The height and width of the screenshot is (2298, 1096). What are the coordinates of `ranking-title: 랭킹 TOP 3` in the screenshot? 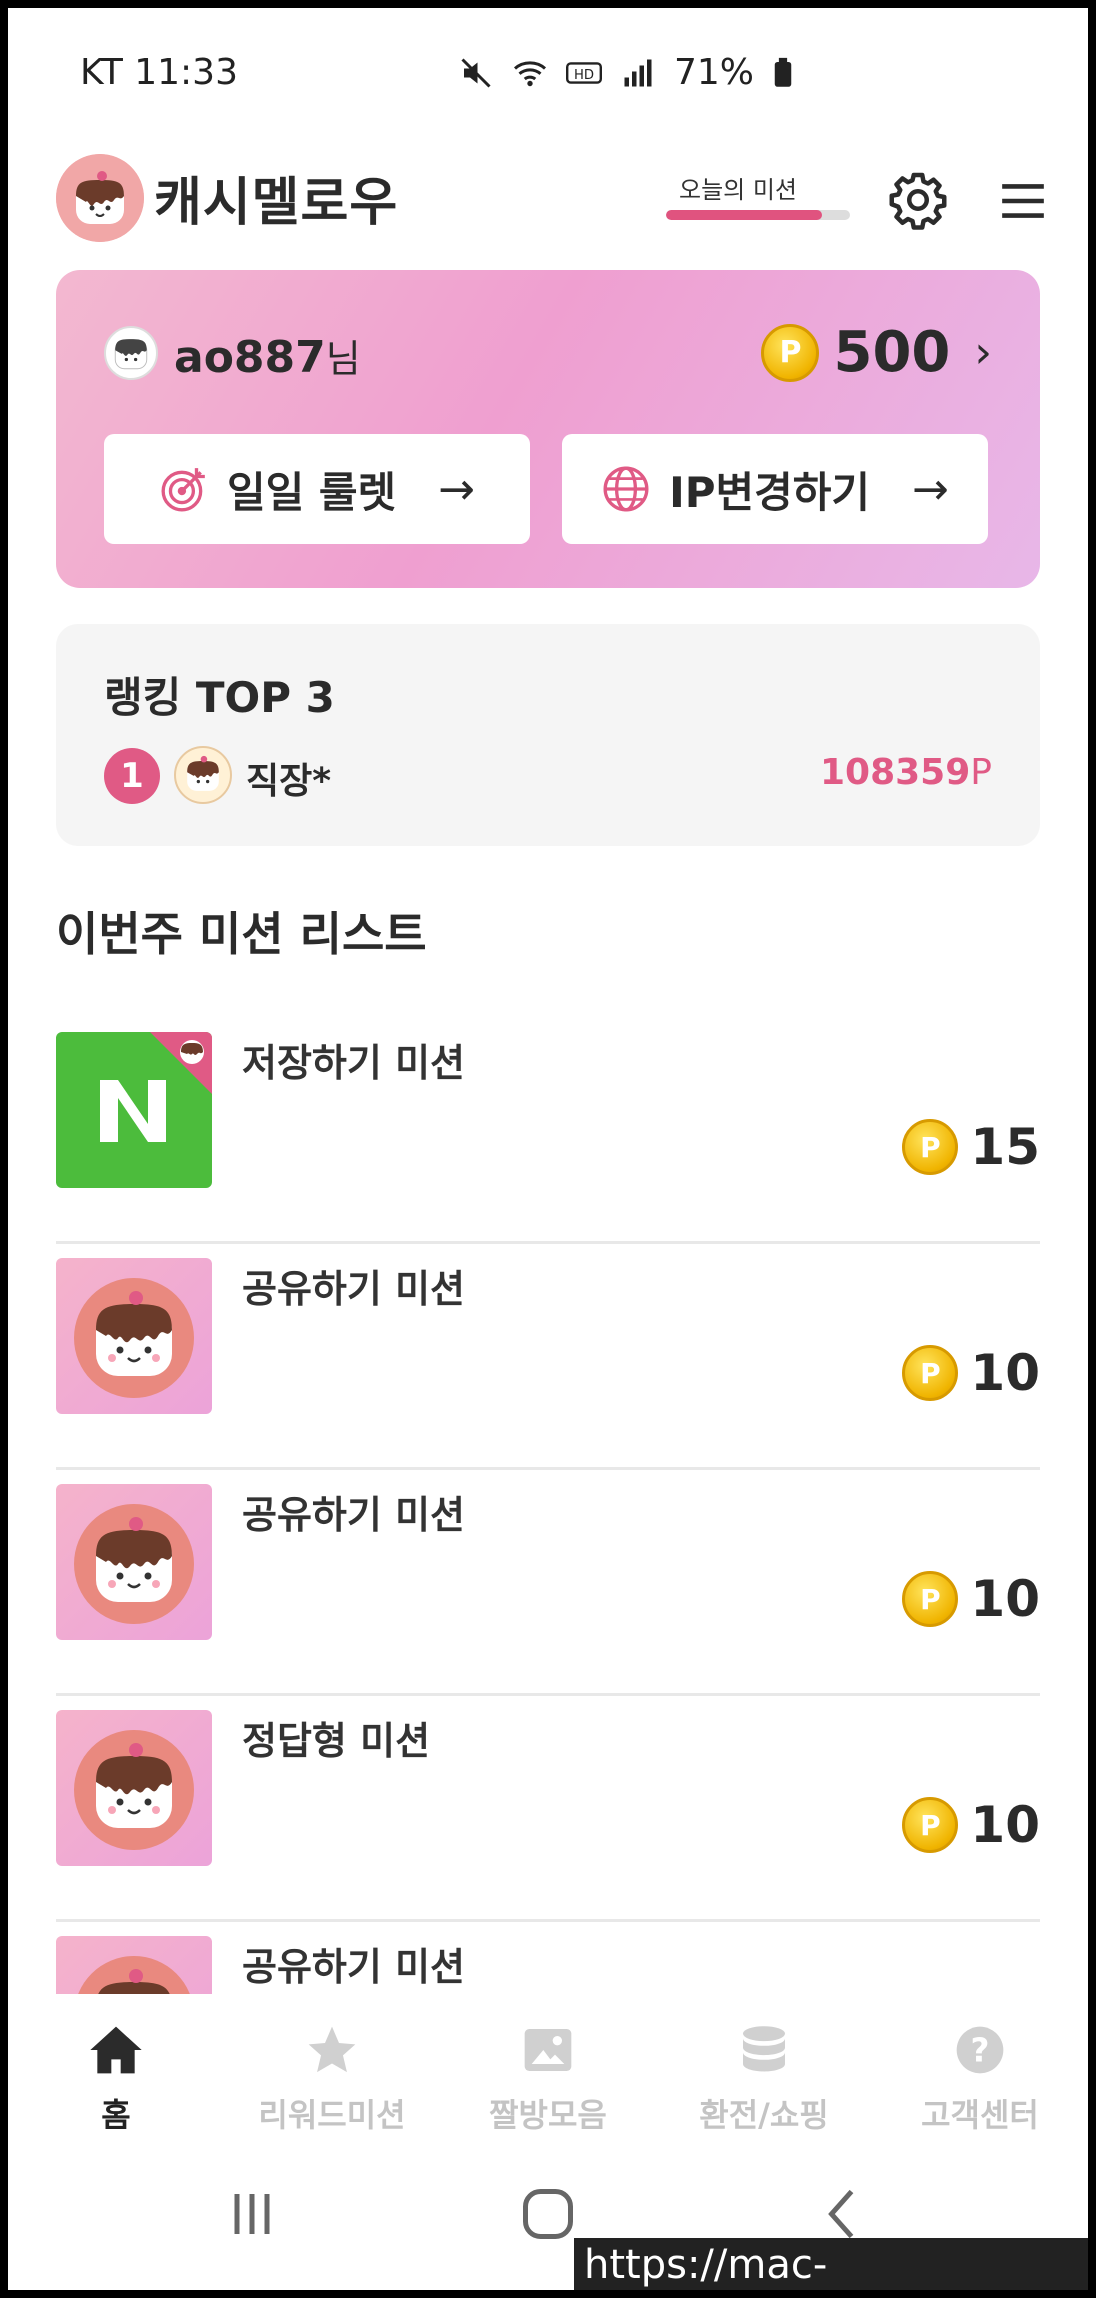 It's located at (219, 697).